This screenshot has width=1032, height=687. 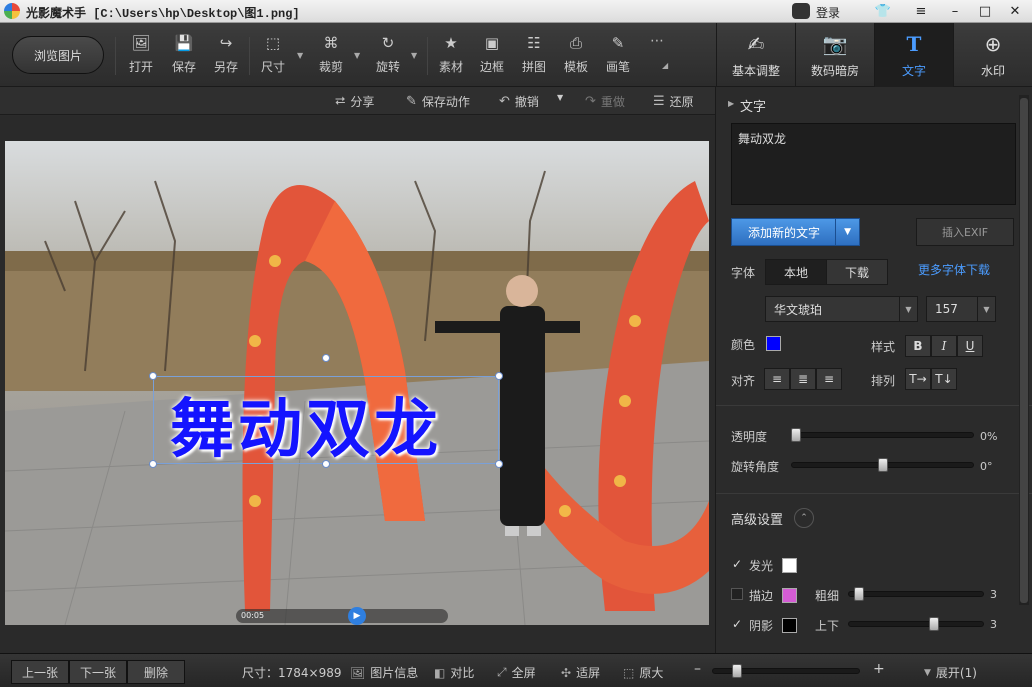 What do you see at coordinates (993, 624) in the screenshot?
I see `vertical-offset-value: 3` at bounding box center [993, 624].